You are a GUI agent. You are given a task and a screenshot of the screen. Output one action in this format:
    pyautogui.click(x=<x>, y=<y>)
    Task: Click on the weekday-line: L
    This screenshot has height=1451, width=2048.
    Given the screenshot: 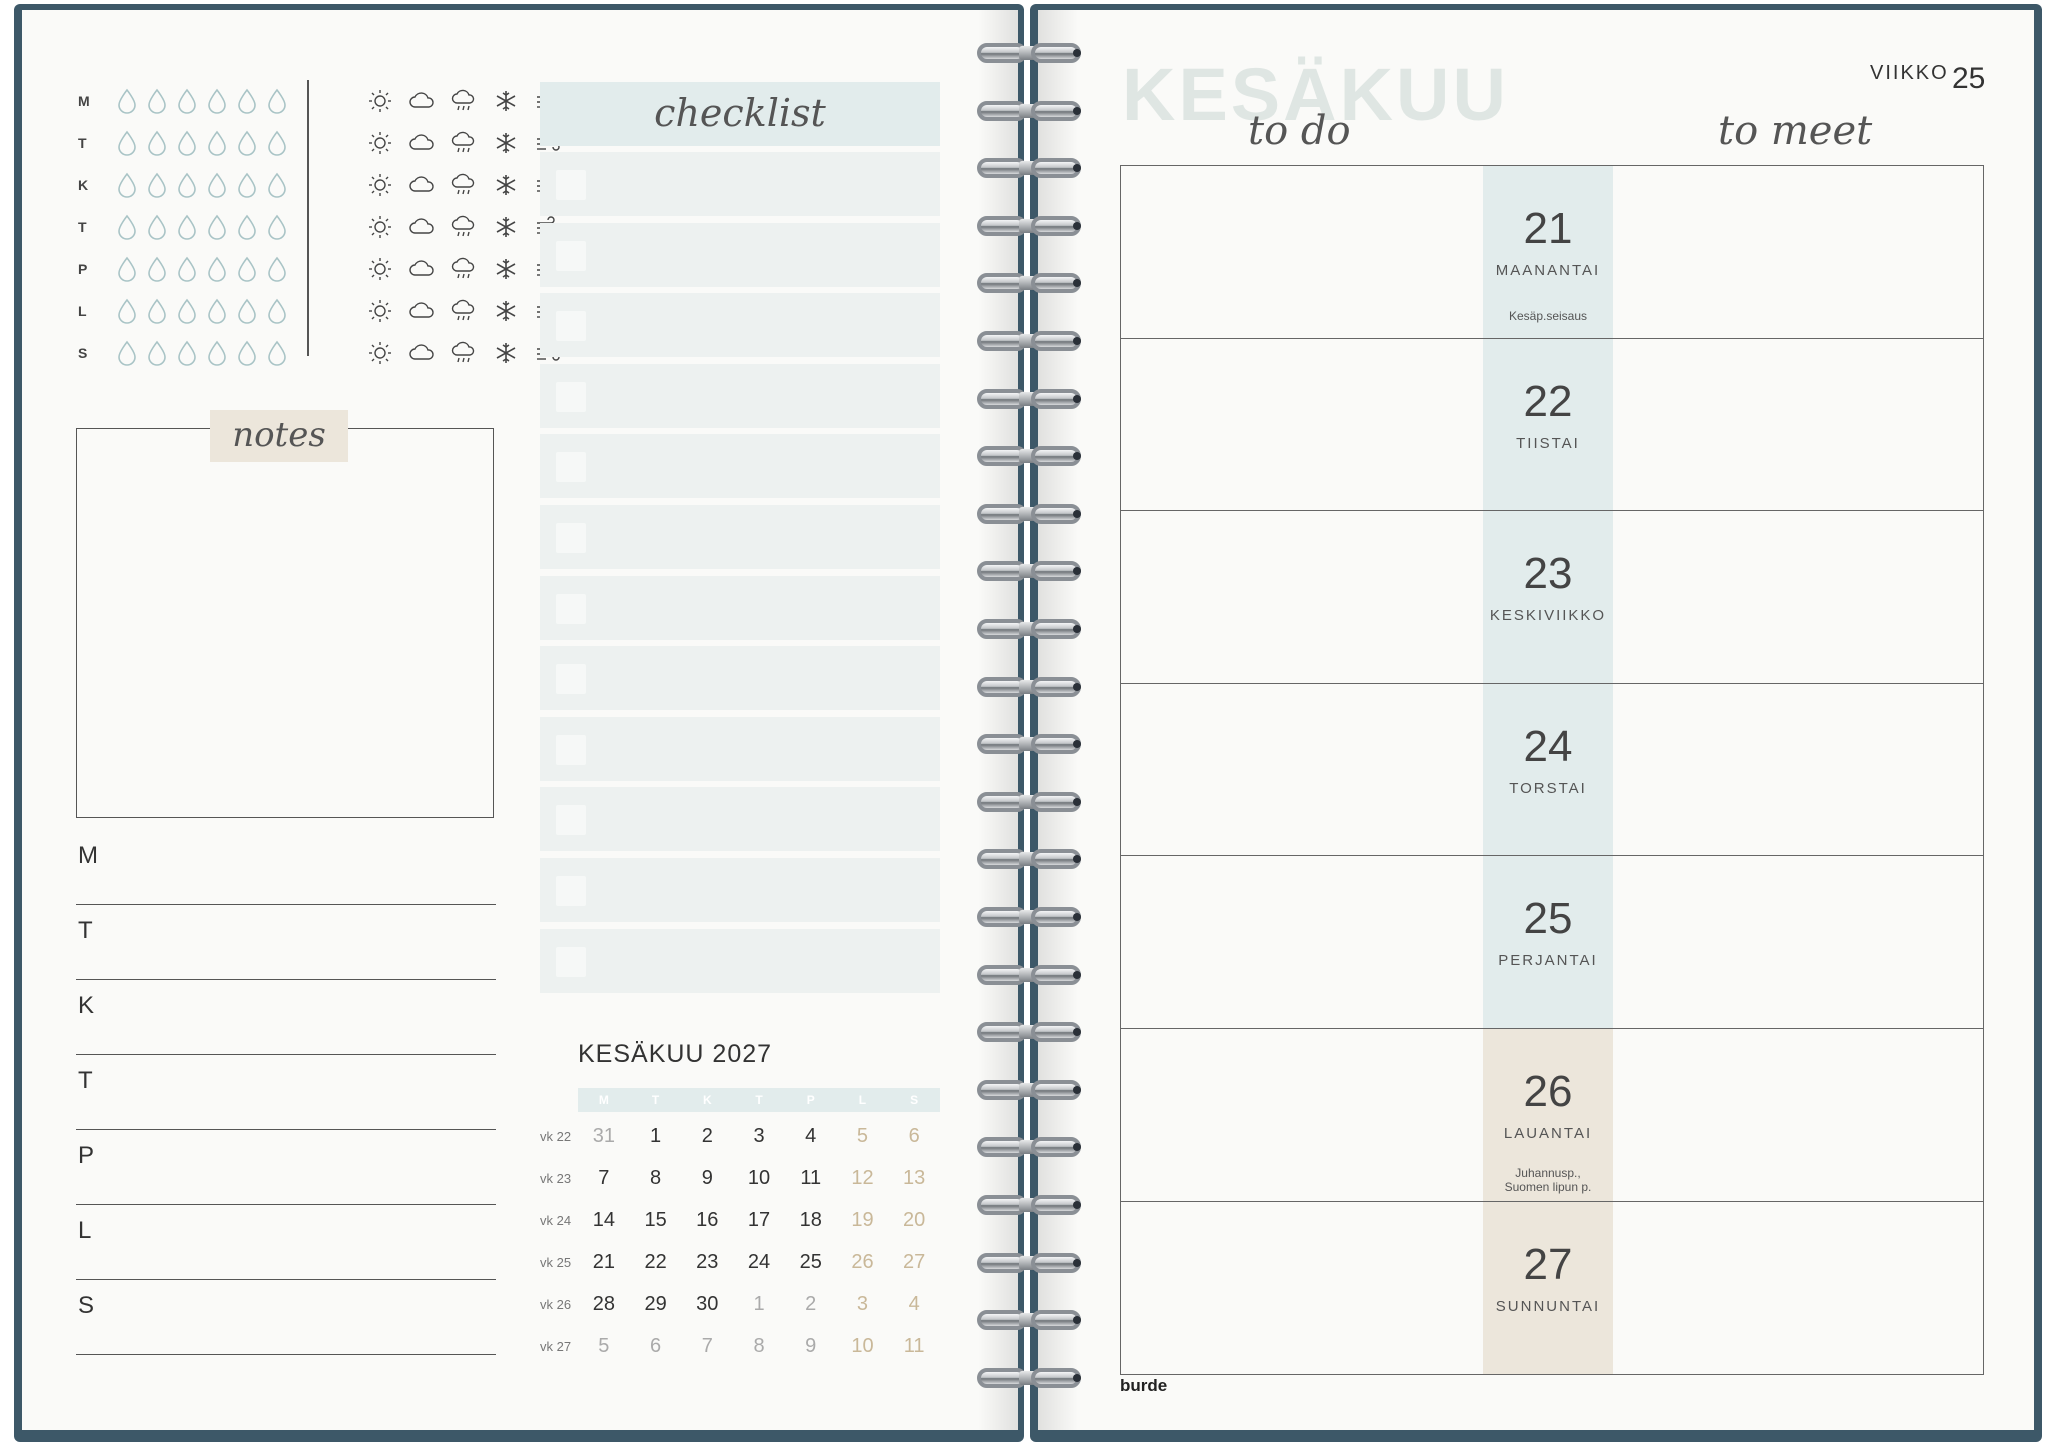 What is the action you would take?
    pyautogui.click(x=286, y=1242)
    